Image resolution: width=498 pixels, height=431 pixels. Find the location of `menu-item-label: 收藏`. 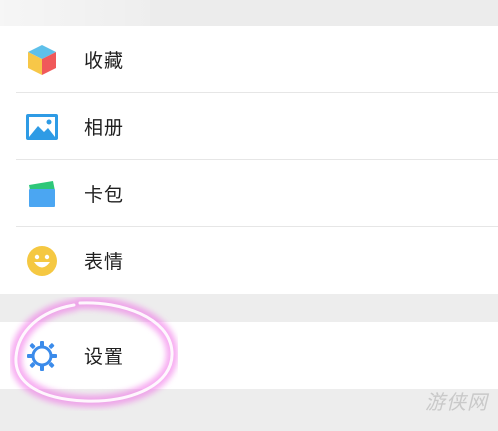

menu-item-label: 收藏 is located at coordinates (104, 61).